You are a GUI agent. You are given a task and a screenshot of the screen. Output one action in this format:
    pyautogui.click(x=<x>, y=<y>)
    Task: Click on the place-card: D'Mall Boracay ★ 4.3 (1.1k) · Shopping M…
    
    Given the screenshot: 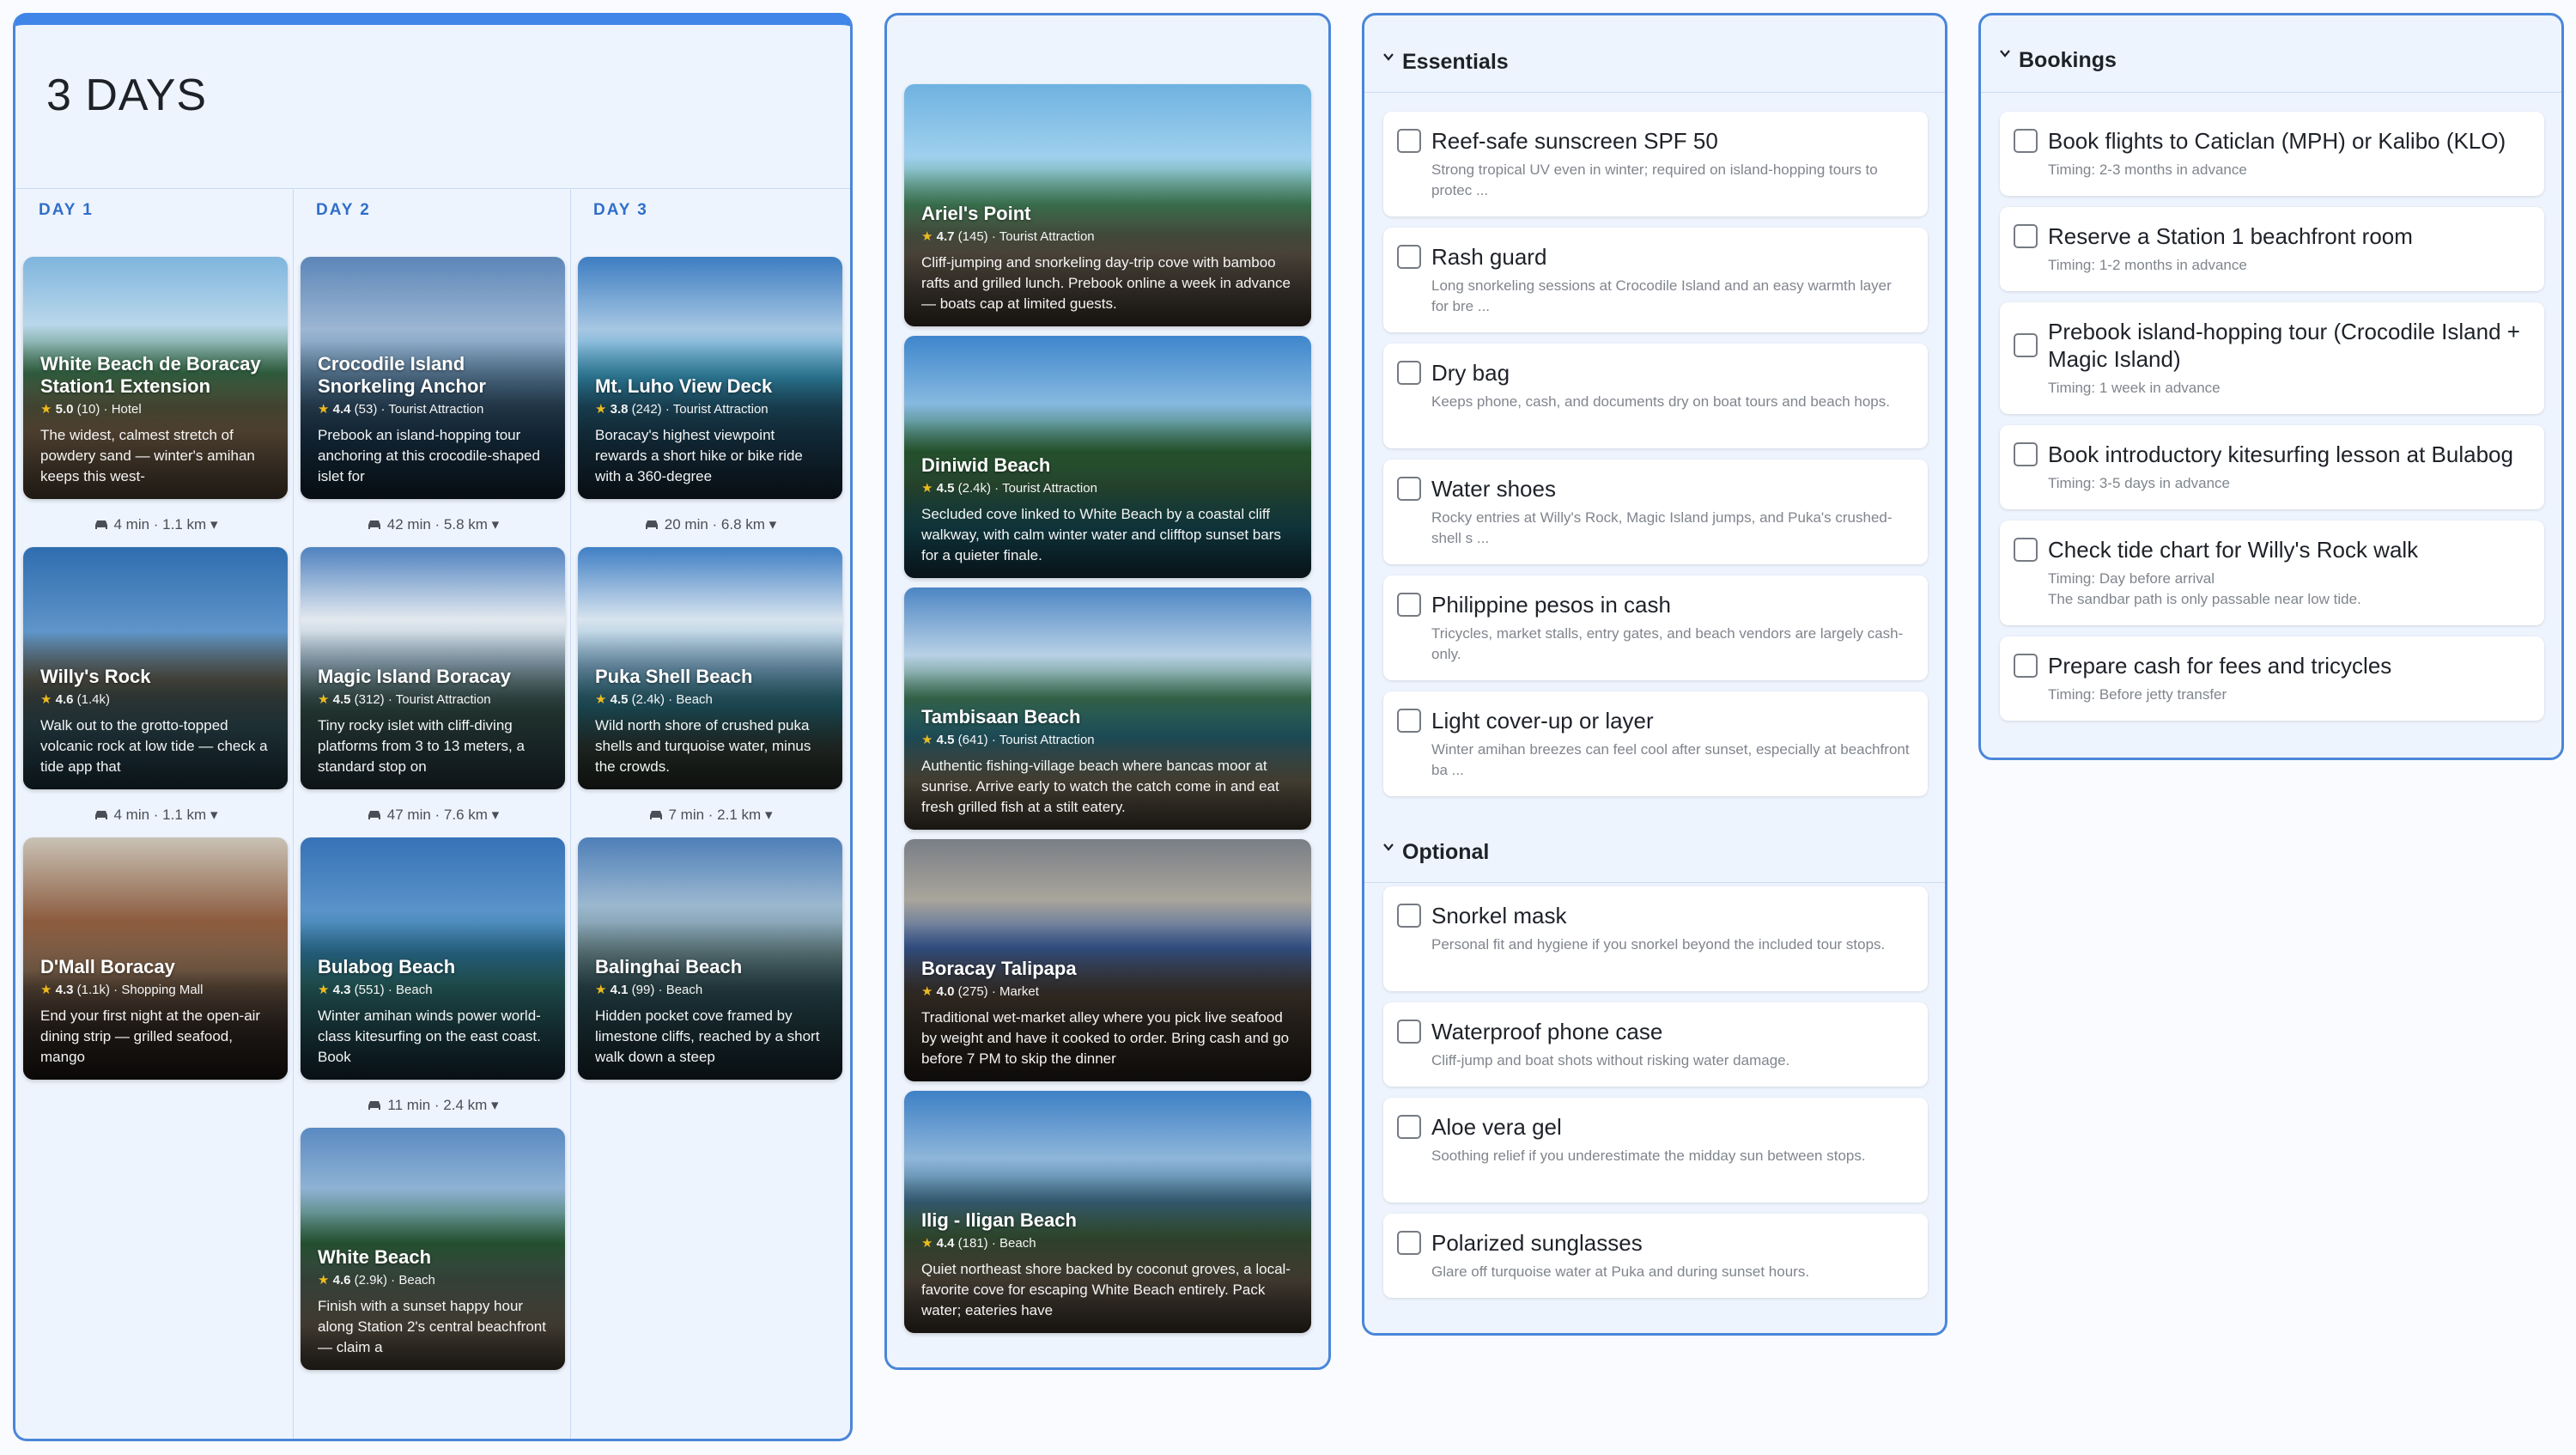 What is the action you would take?
    pyautogui.click(x=155, y=958)
    